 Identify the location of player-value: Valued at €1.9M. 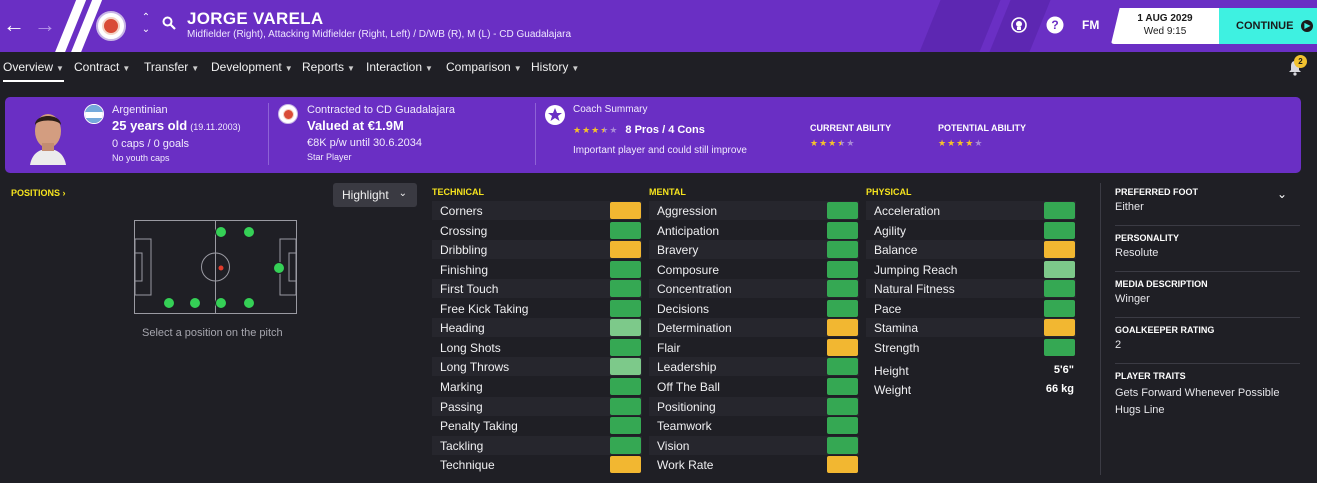
(355, 125).